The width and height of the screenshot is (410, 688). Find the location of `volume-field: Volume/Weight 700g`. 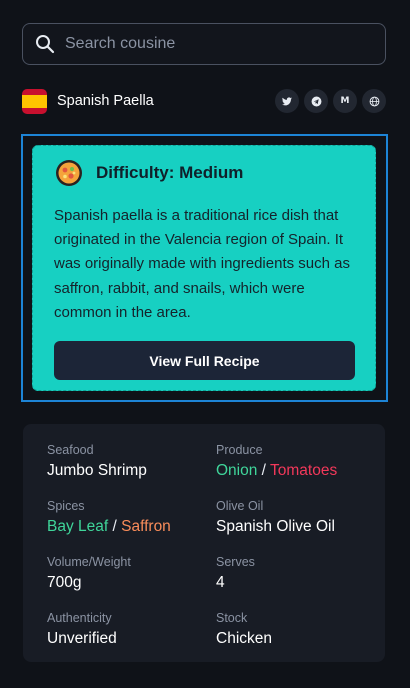

volume-field: Volume/Weight 700g is located at coordinates (89, 573).